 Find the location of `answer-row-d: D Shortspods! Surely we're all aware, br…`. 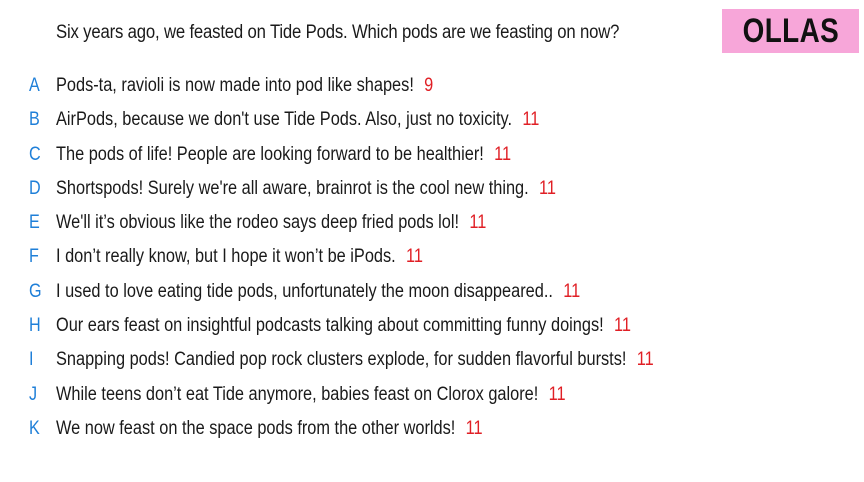

answer-row-d: D Shortspods! Surely we're all aware, br… is located at coordinates (432, 193).